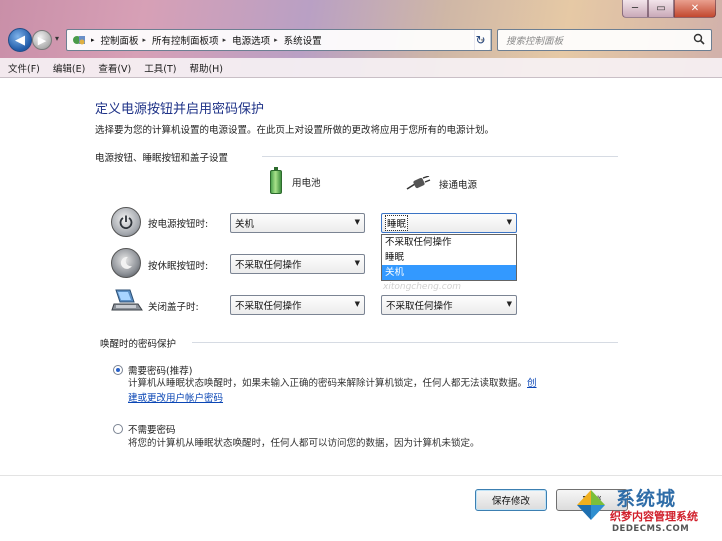 The image size is (722, 541). I want to click on no-password-description: 将您的计算机从睡眠状态唤醒时，任何人都可以访问您的数据，因为计算机未锁定。, so click(304, 443).